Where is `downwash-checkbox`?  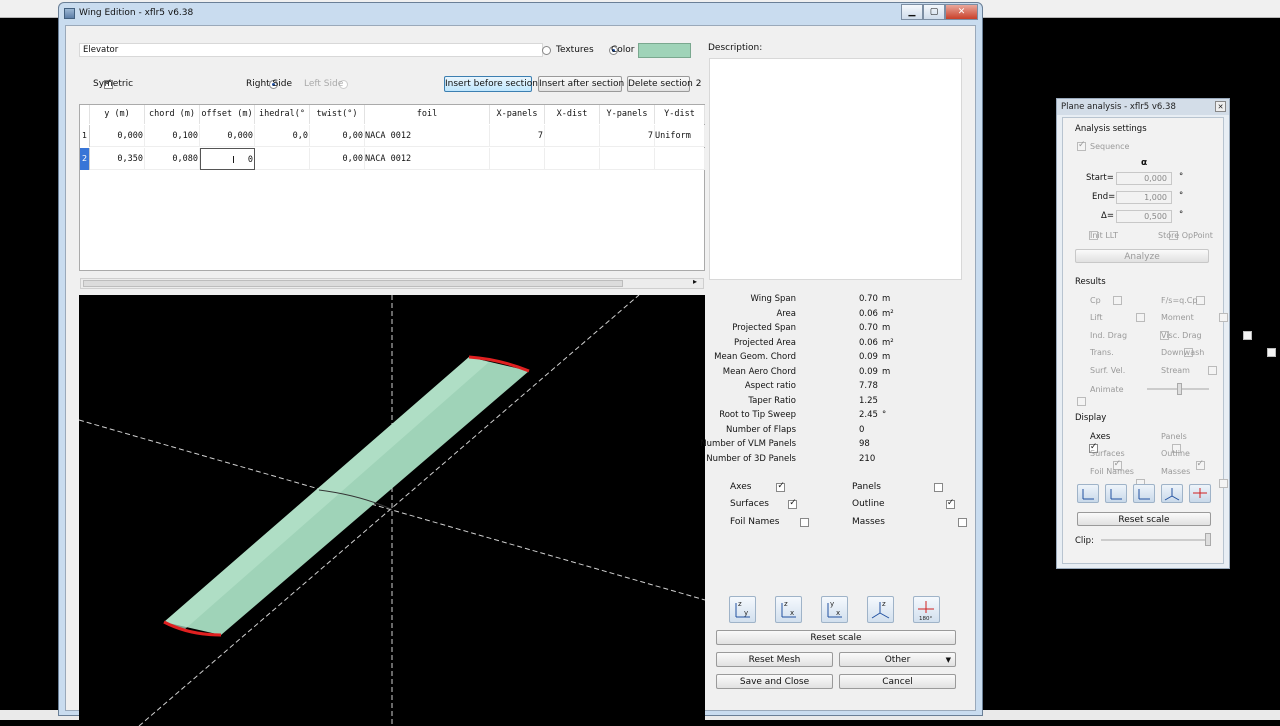
downwash-checkbox is located at coordinates (1271, 352).